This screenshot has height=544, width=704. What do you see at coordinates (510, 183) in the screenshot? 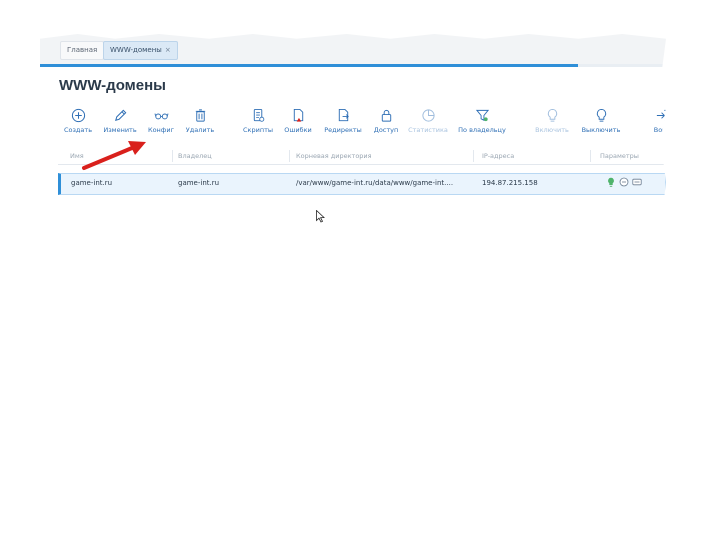
I see `cell-ip: 194.87.215.158` at bounding box center [510, 183].